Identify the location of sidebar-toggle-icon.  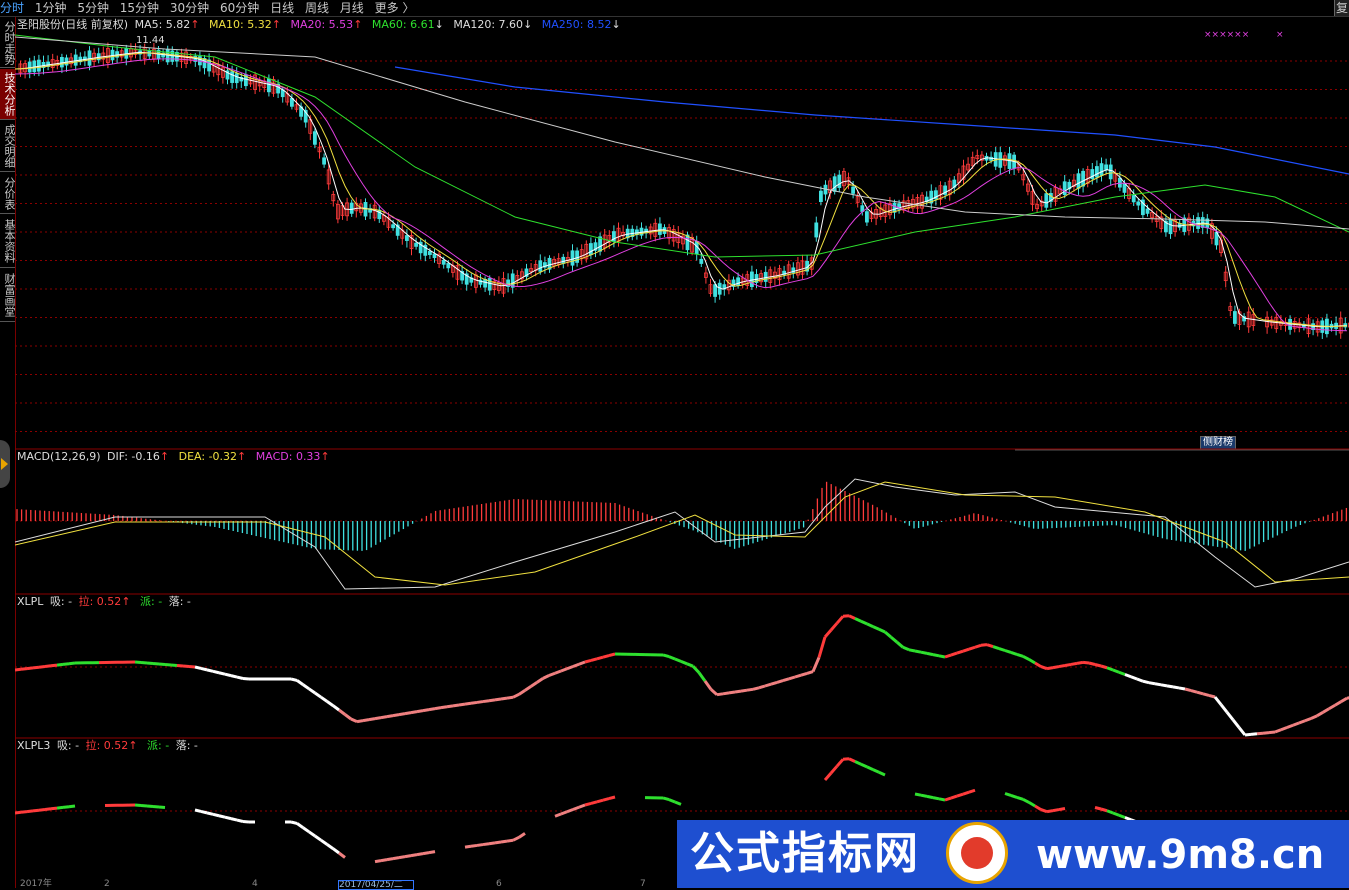
(5, 464).